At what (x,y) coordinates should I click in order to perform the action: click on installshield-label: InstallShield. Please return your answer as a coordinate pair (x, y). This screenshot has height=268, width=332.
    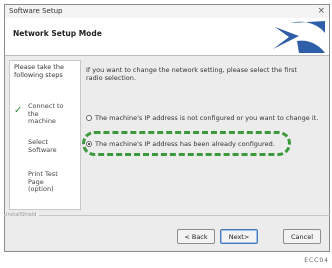
    Looking at the image, I should click on (23, 215).